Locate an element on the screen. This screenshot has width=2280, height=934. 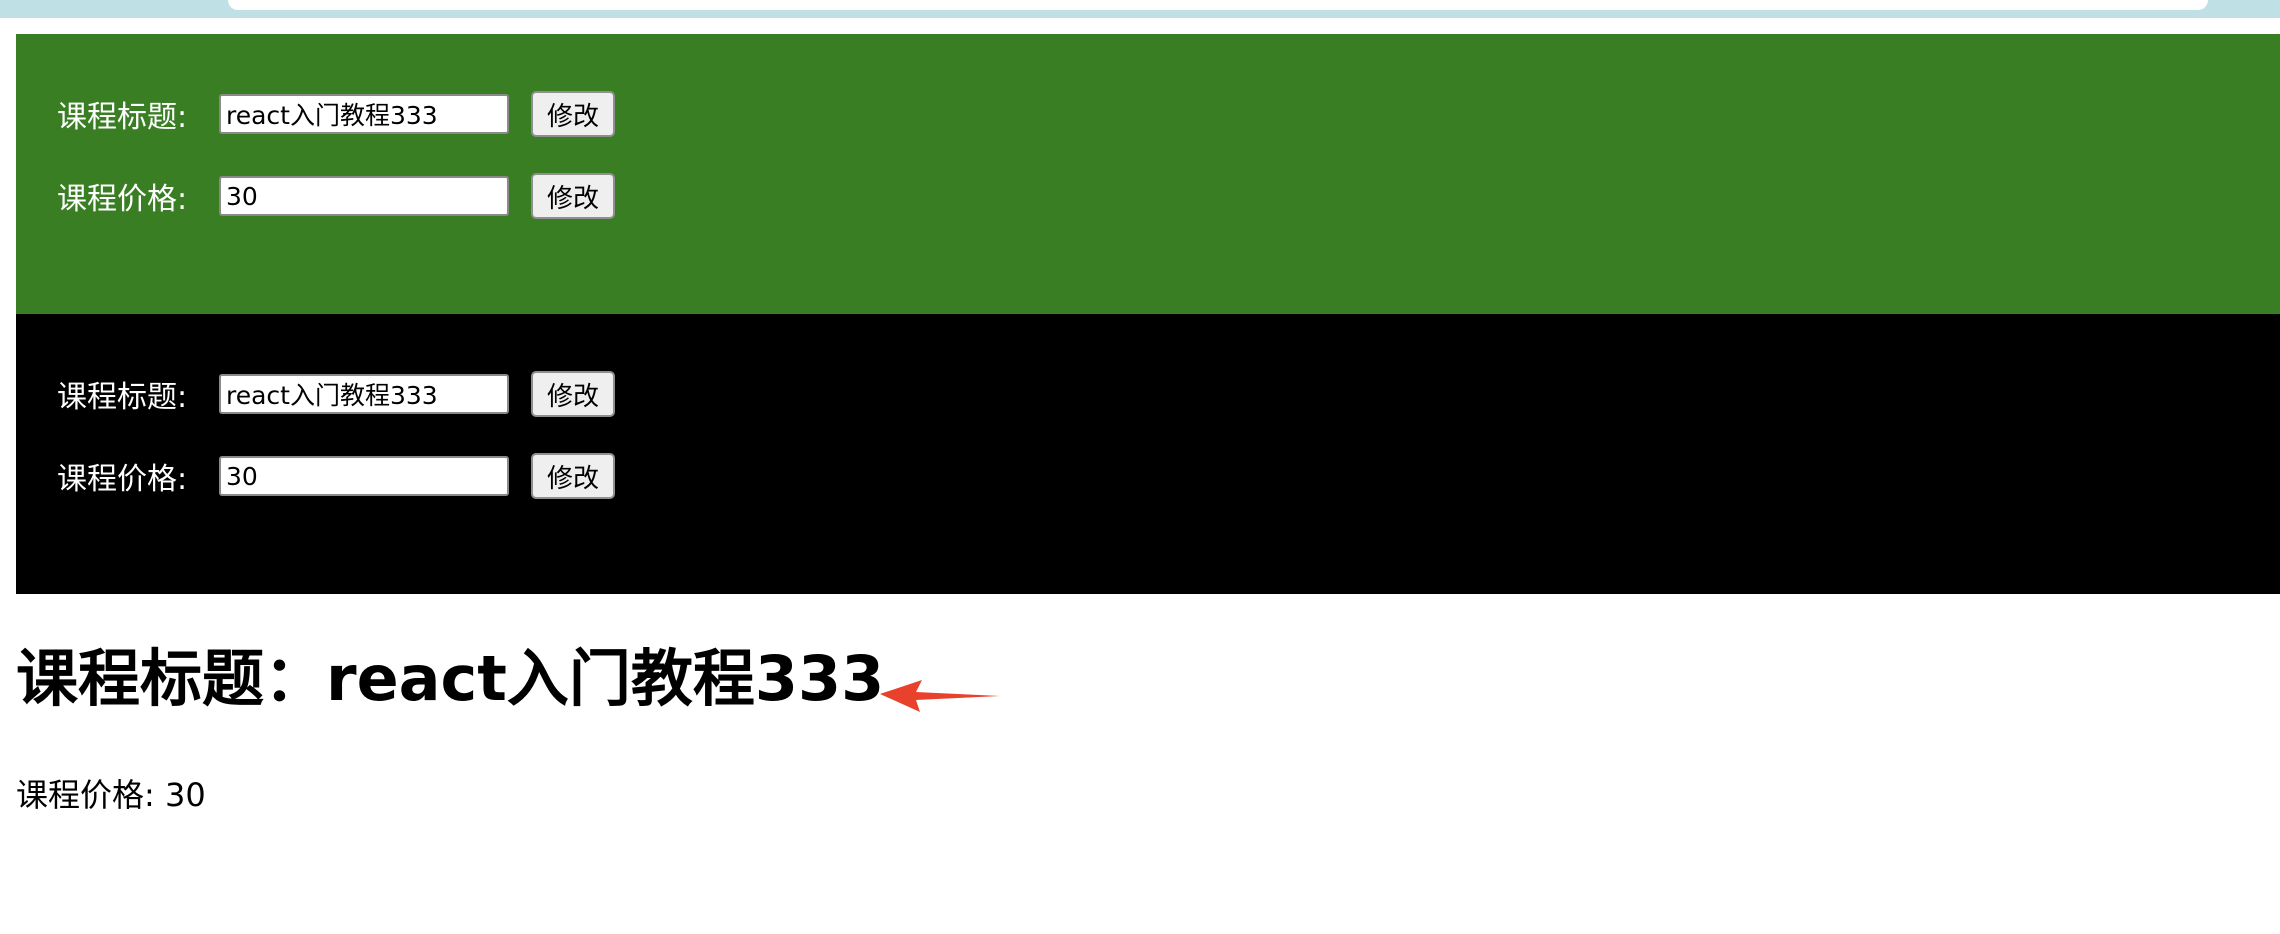
browser-top-strip is located at coordinates (1140, 9).